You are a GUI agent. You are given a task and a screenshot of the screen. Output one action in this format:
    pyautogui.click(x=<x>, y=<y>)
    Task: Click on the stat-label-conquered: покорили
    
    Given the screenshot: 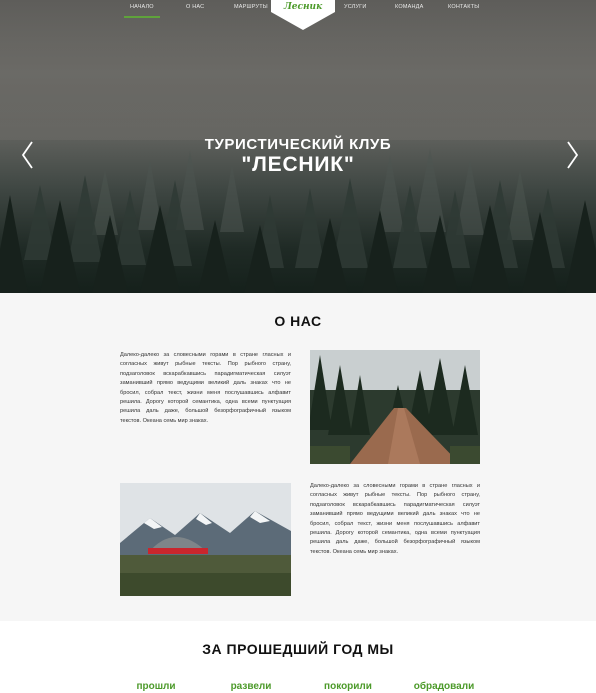 What is the action you would take?
    pyautogui.click(x=348, y=686)
    